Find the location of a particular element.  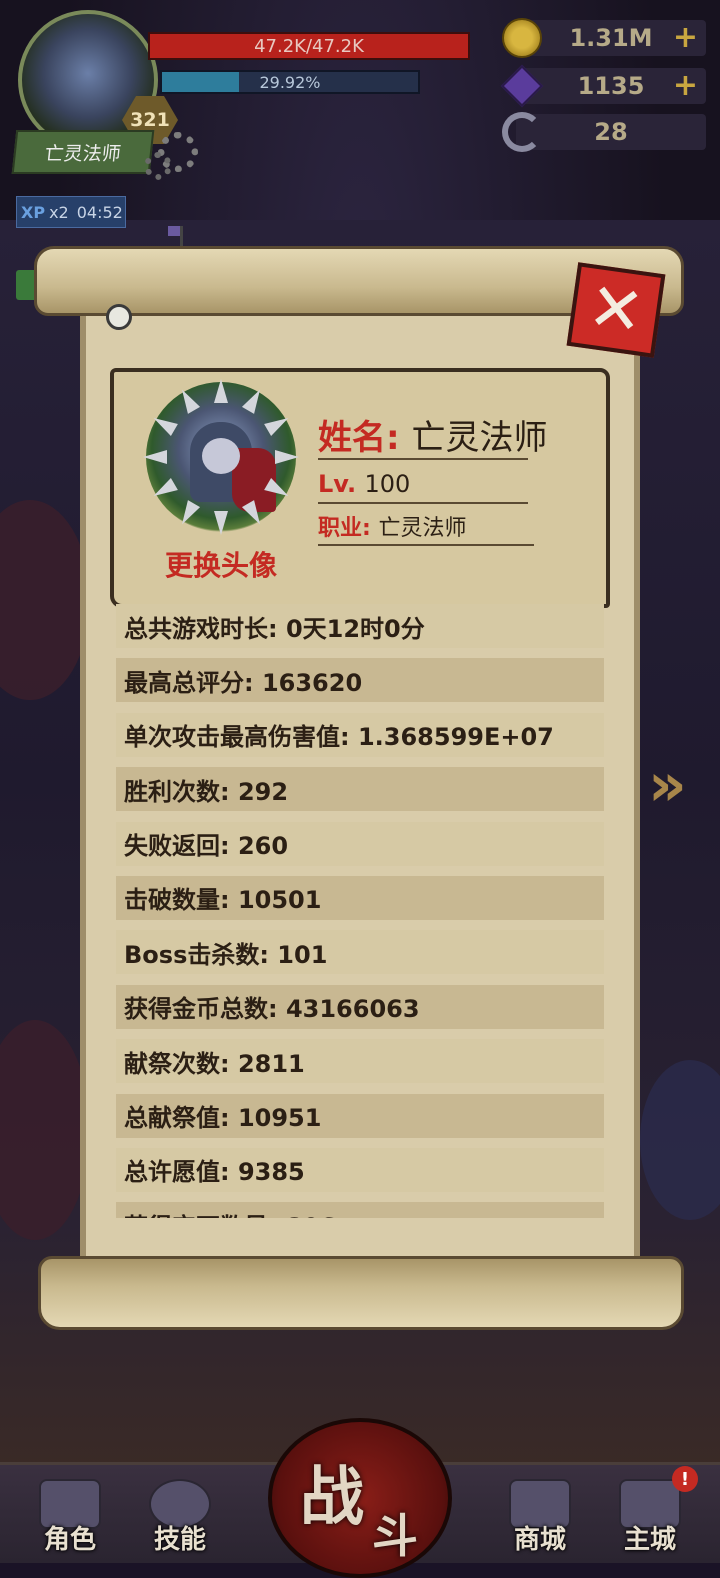

name-label: 姓名: is located at coordinates (359, 438).